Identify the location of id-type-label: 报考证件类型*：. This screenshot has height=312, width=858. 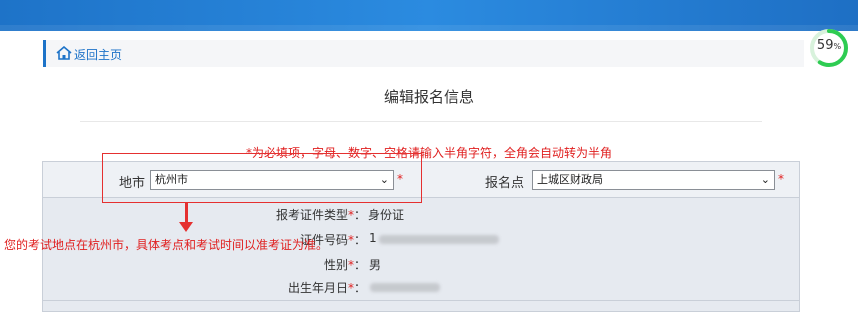
(320, 215).